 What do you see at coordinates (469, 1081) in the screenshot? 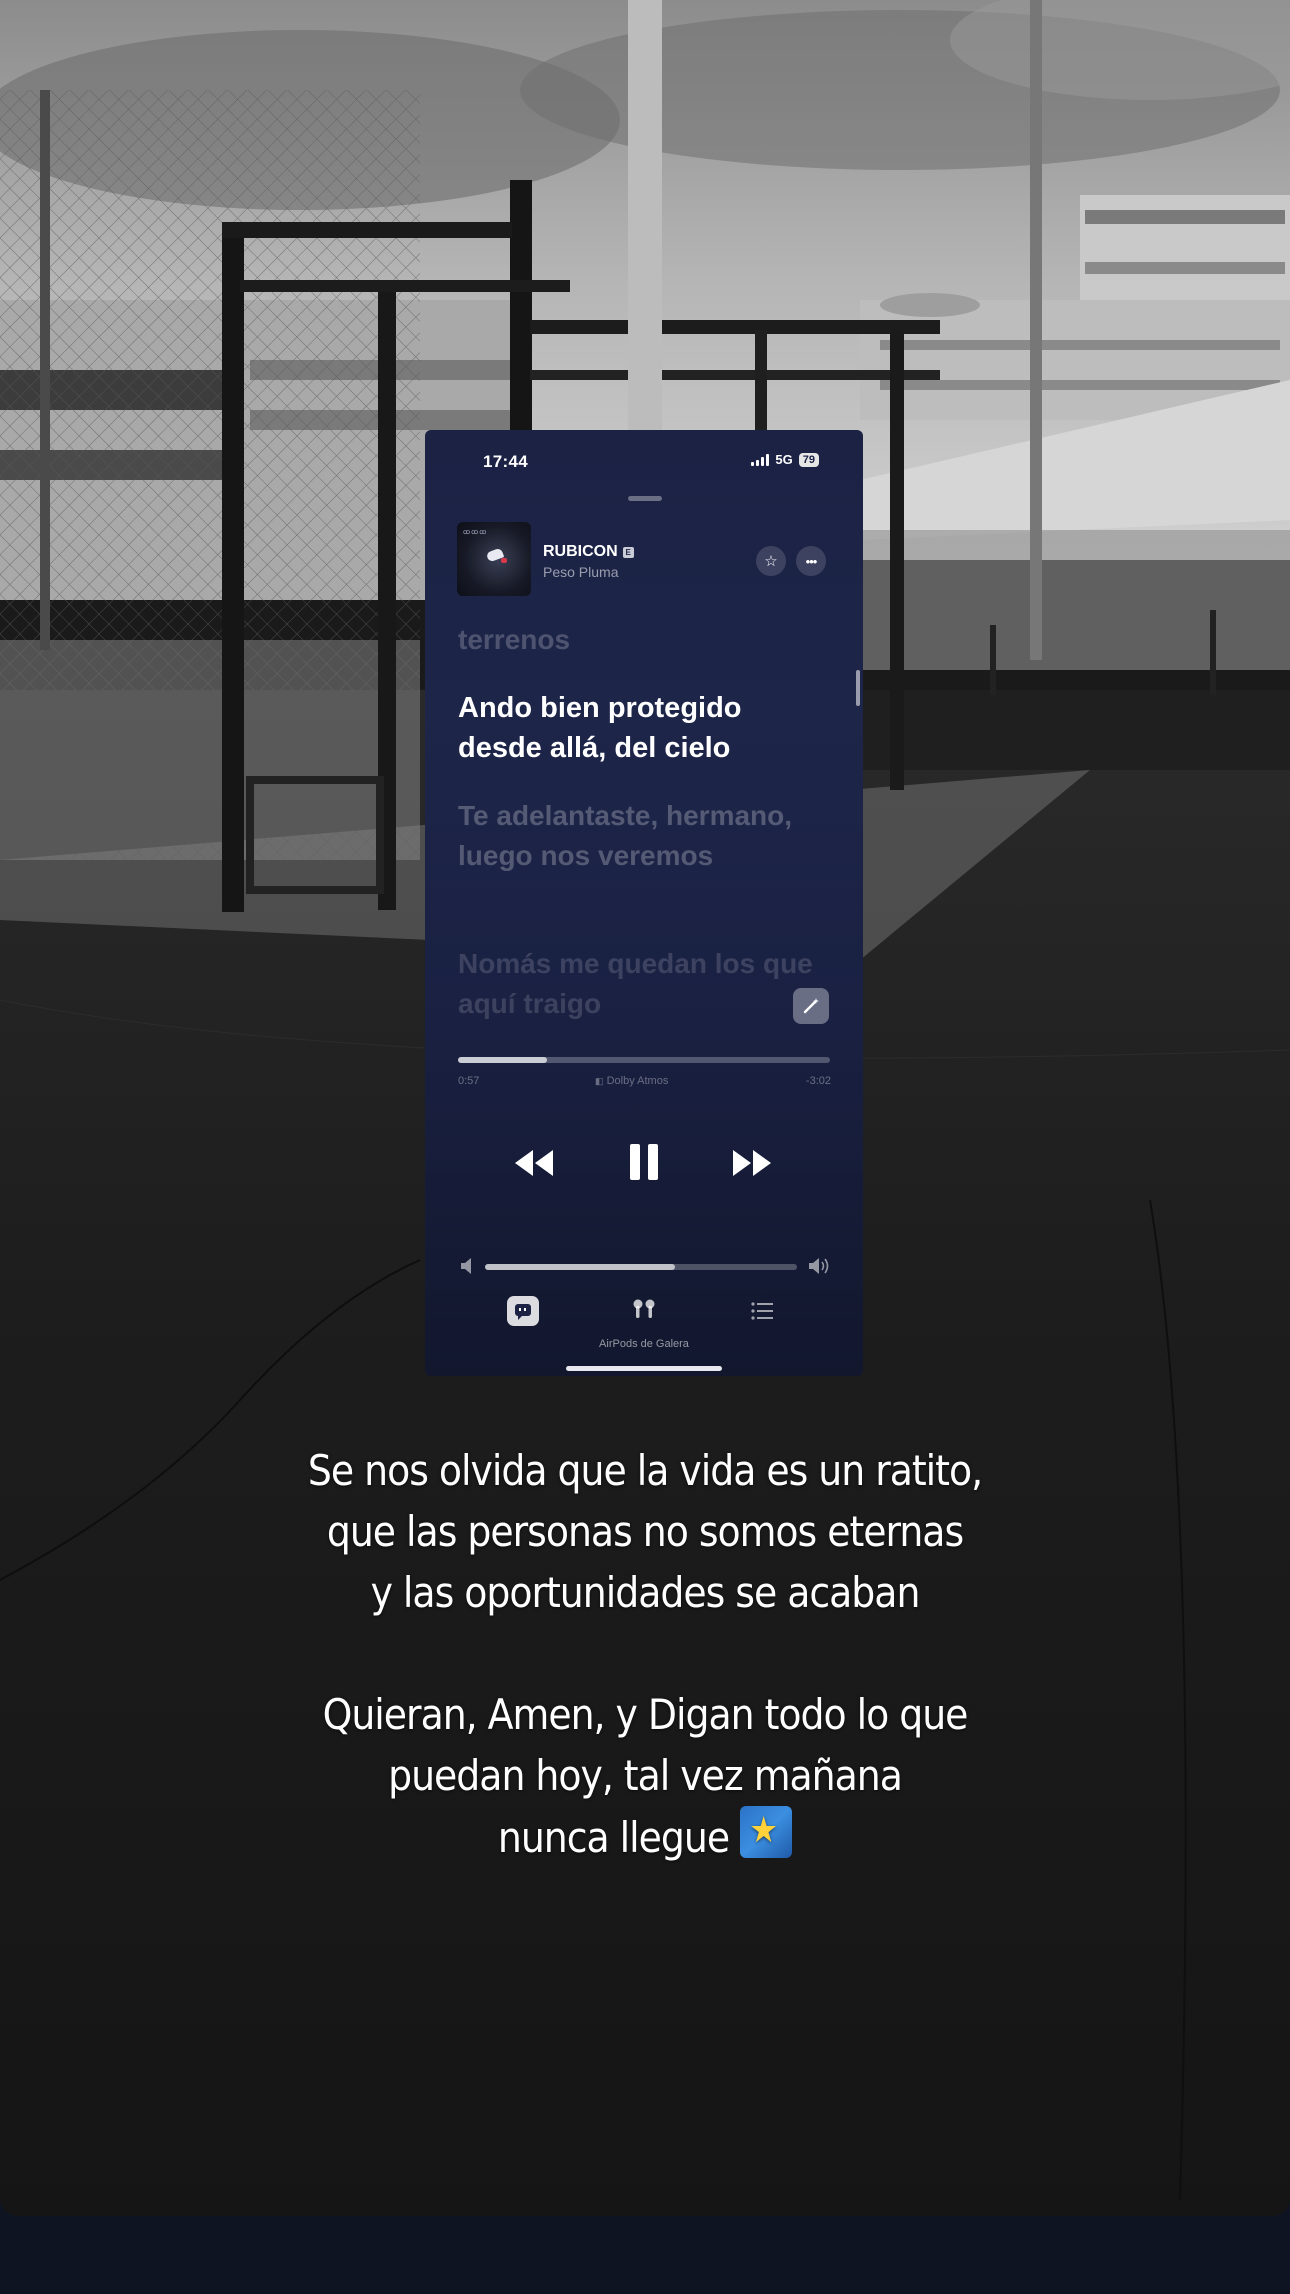
I see `elapsed-time: 0:57` at bounding box center [469, 1081].